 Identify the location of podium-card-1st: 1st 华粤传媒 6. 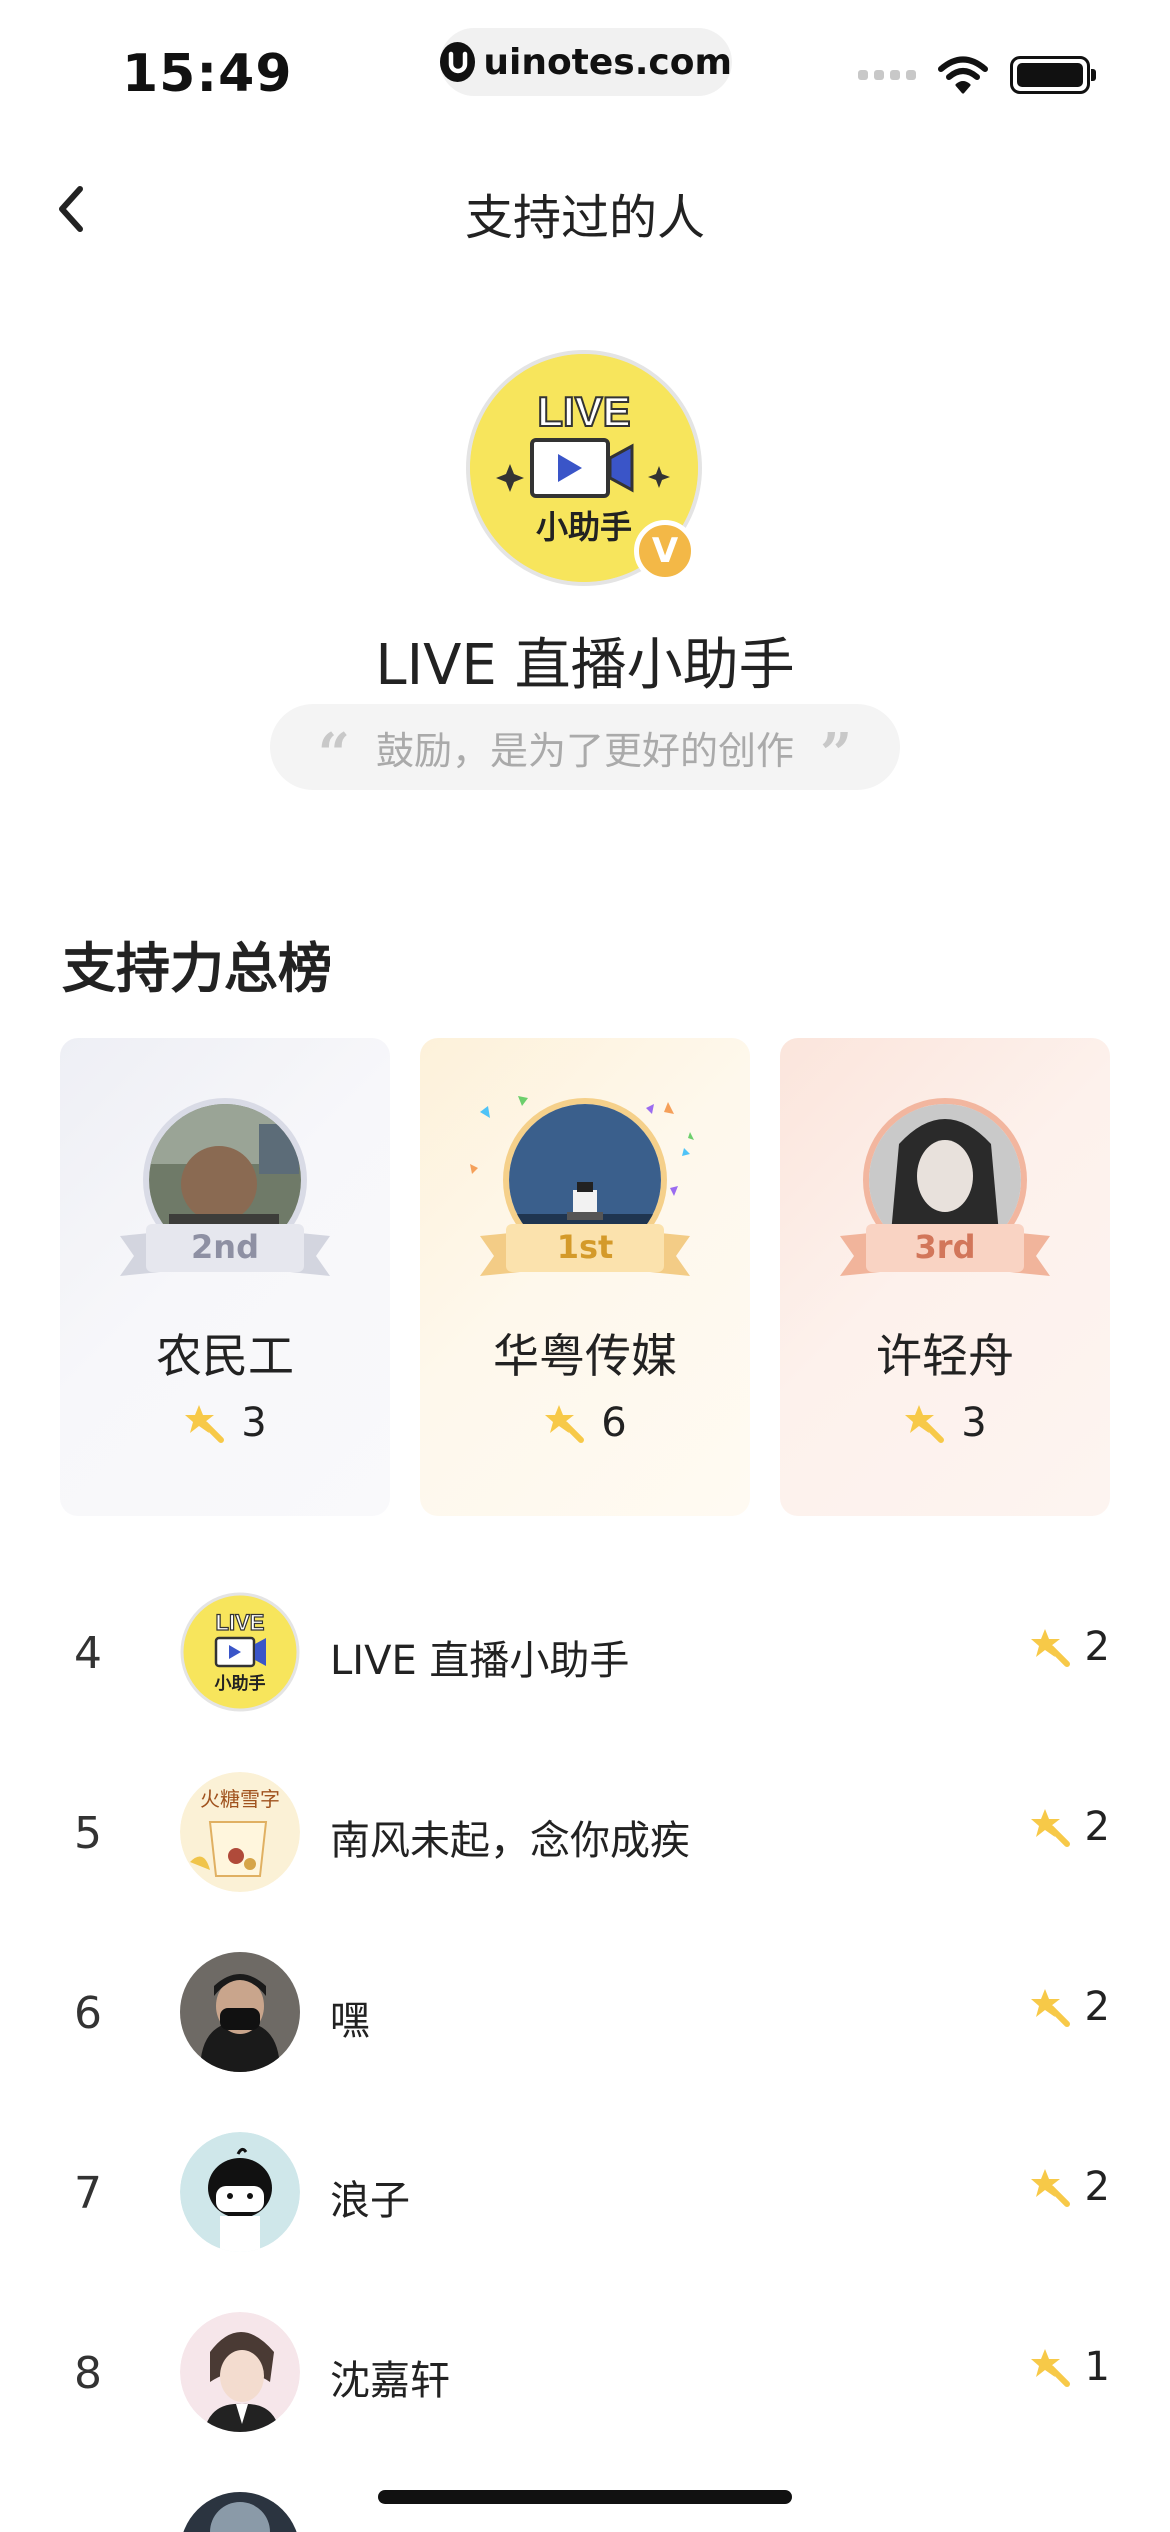
(585, 1277).